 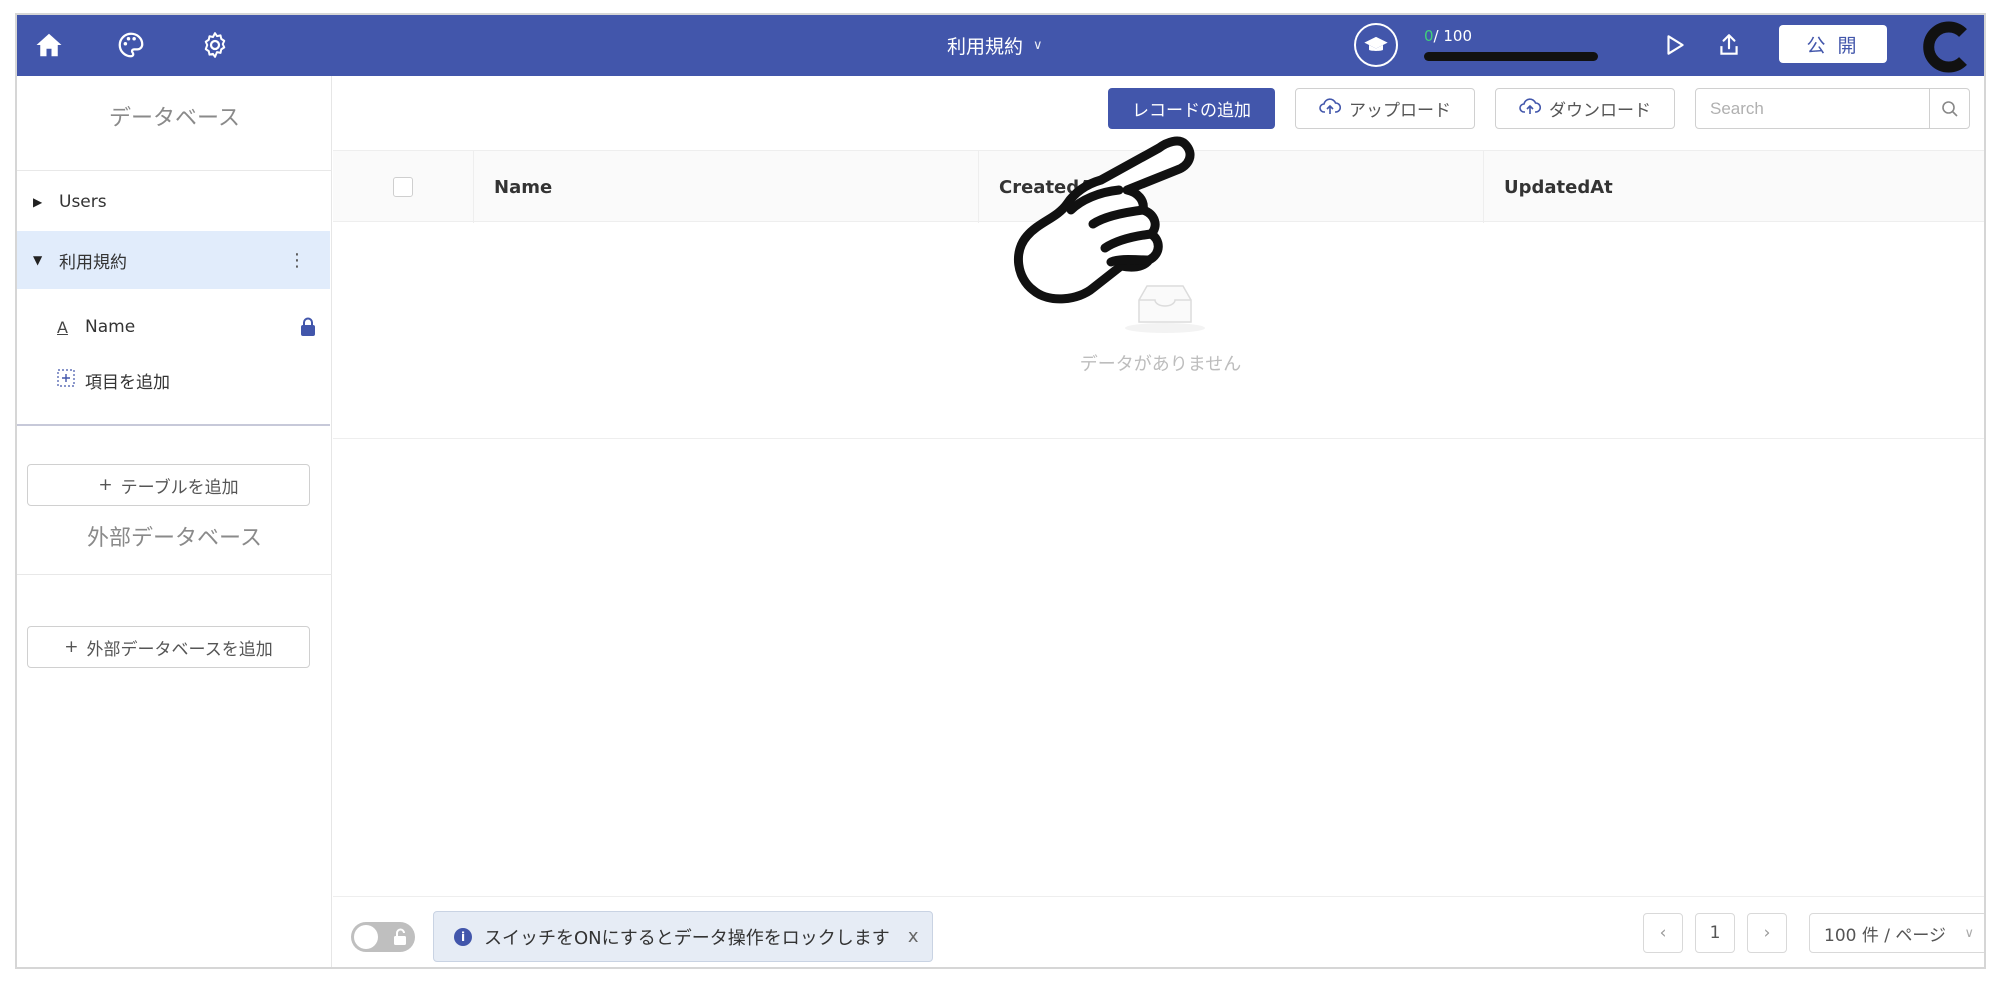 I want to click on search-icon, so click(x=1949, y=108).